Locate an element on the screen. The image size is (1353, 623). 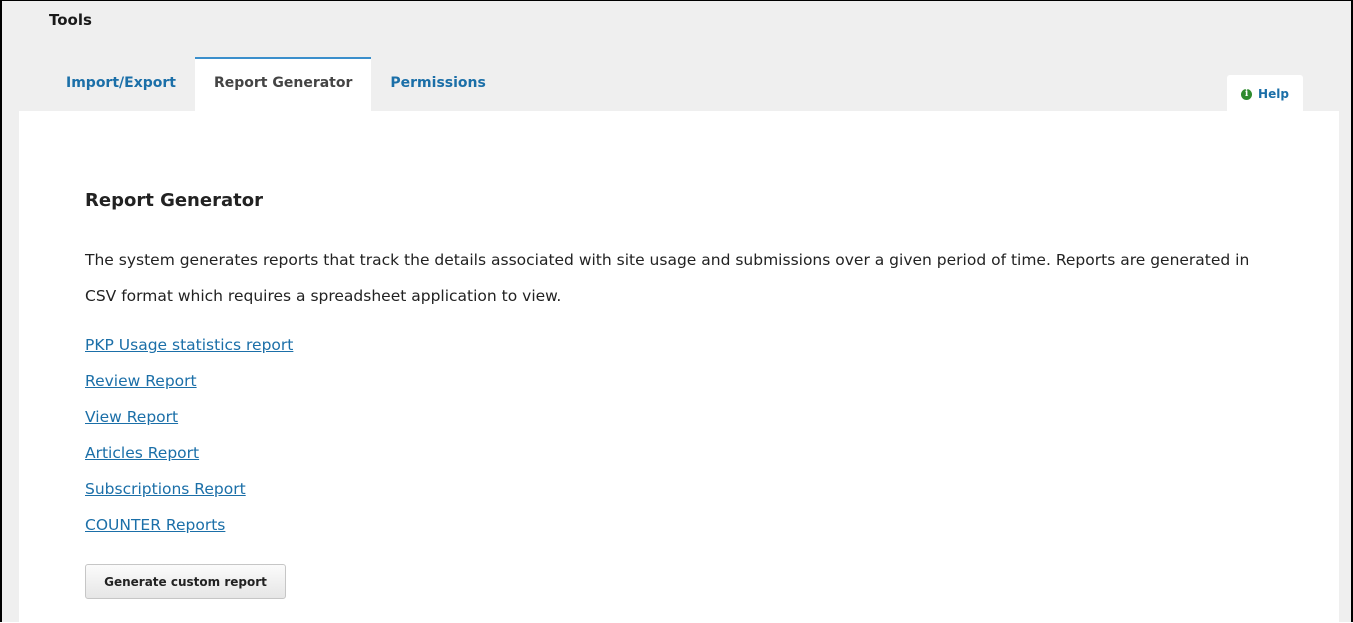
tab-permissions: Permissions is located at coordinates (437, 84).